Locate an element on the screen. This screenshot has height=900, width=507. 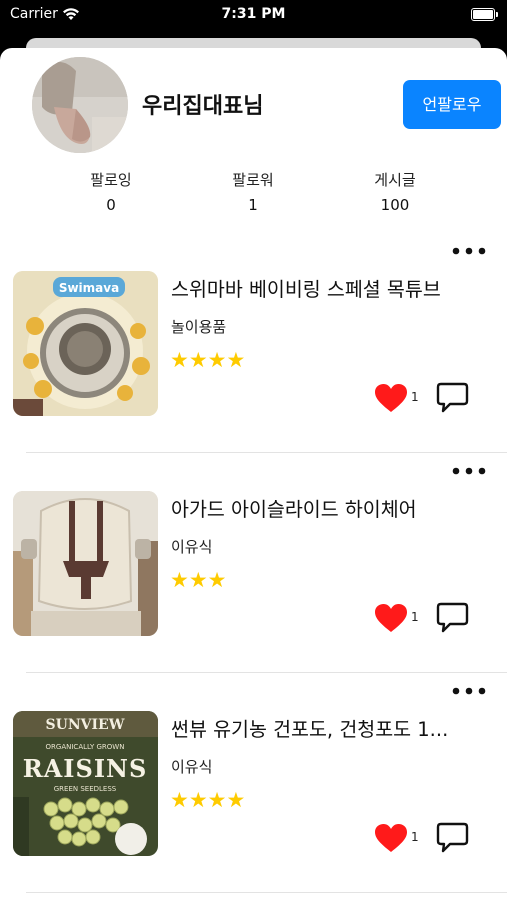
stat-label: 팔로잉 is located at coordinates (111, 180).